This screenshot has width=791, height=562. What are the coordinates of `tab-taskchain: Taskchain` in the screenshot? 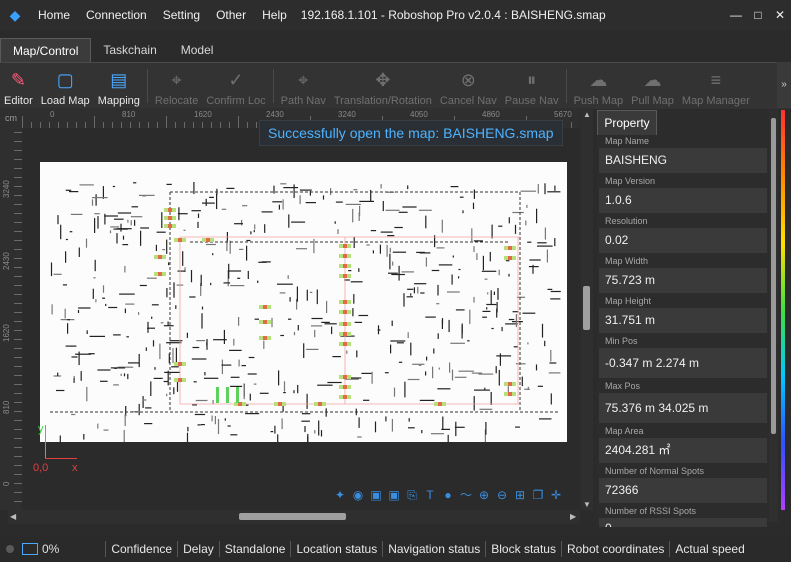 It's located at (129, 50).